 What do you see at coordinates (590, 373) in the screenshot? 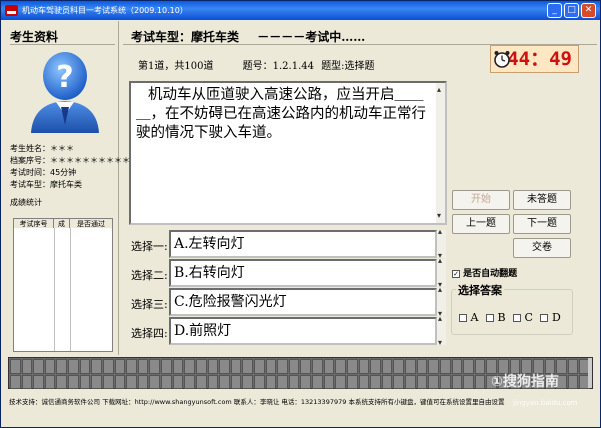
I see `question-grid-scrollbar` at bounding box center [590, 373].